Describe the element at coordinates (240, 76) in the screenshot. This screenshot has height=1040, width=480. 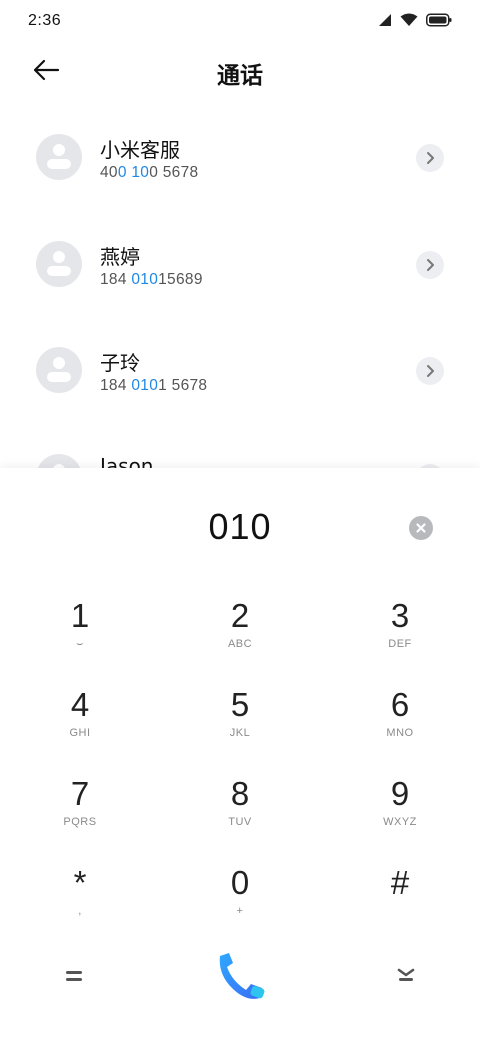
I see `page-title: 通话` at that location.